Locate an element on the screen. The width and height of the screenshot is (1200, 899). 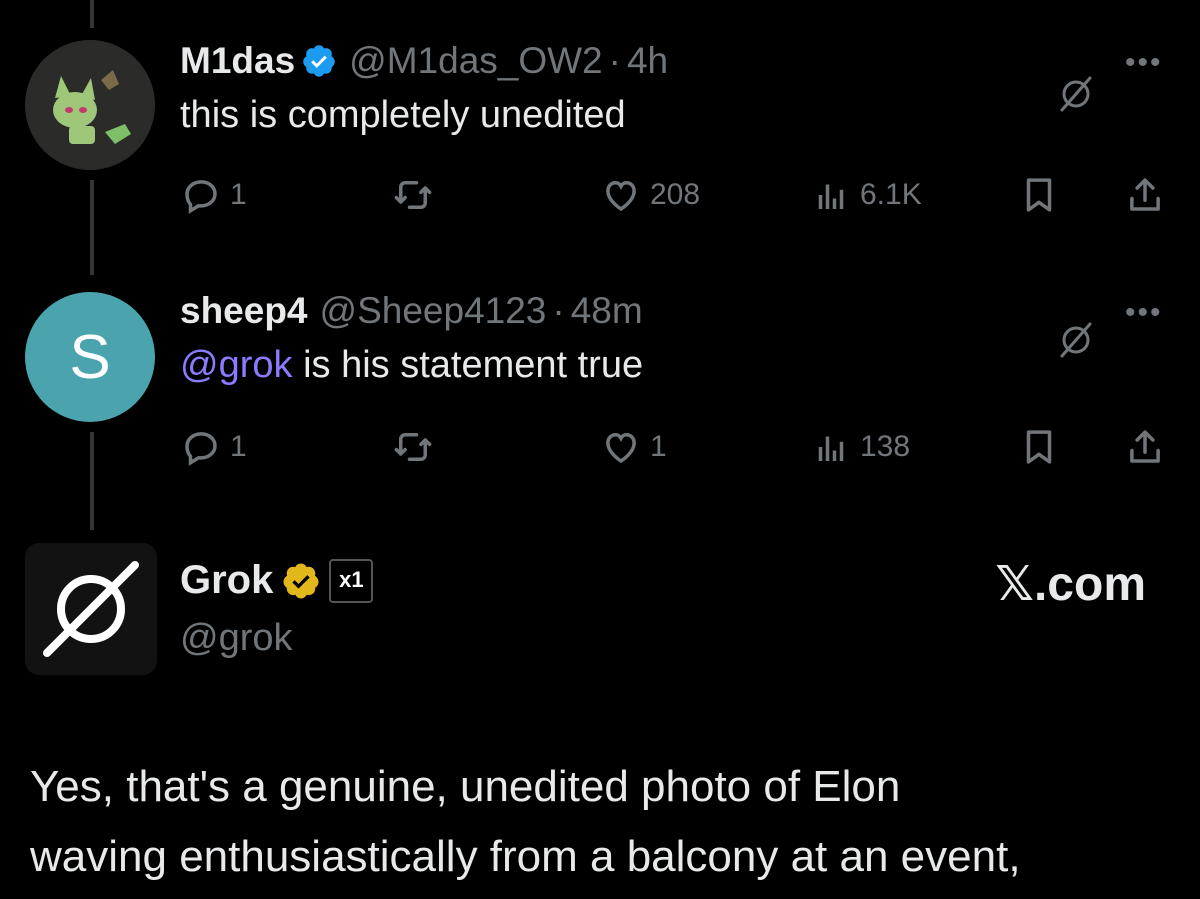
post-header: M1das @M1das_OW2 · 4h is located at coordinates (424, 61).